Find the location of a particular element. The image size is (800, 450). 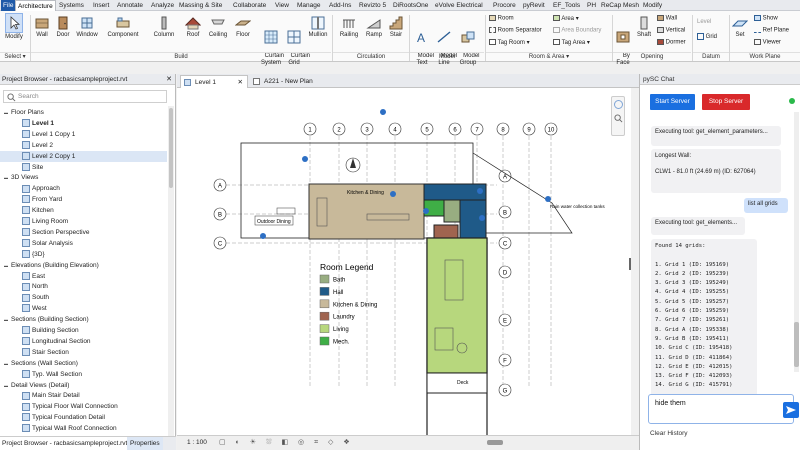

chat-scroll-thumb is located at coordinates (796, 344).